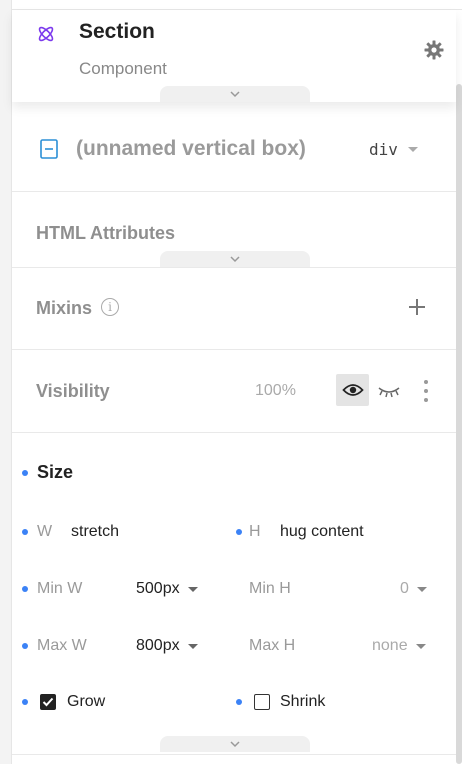 The image size is (462, 764). Describe the element at coordinates (404, 588) in the screenshot. I see `min-height-value: 0` at that location.